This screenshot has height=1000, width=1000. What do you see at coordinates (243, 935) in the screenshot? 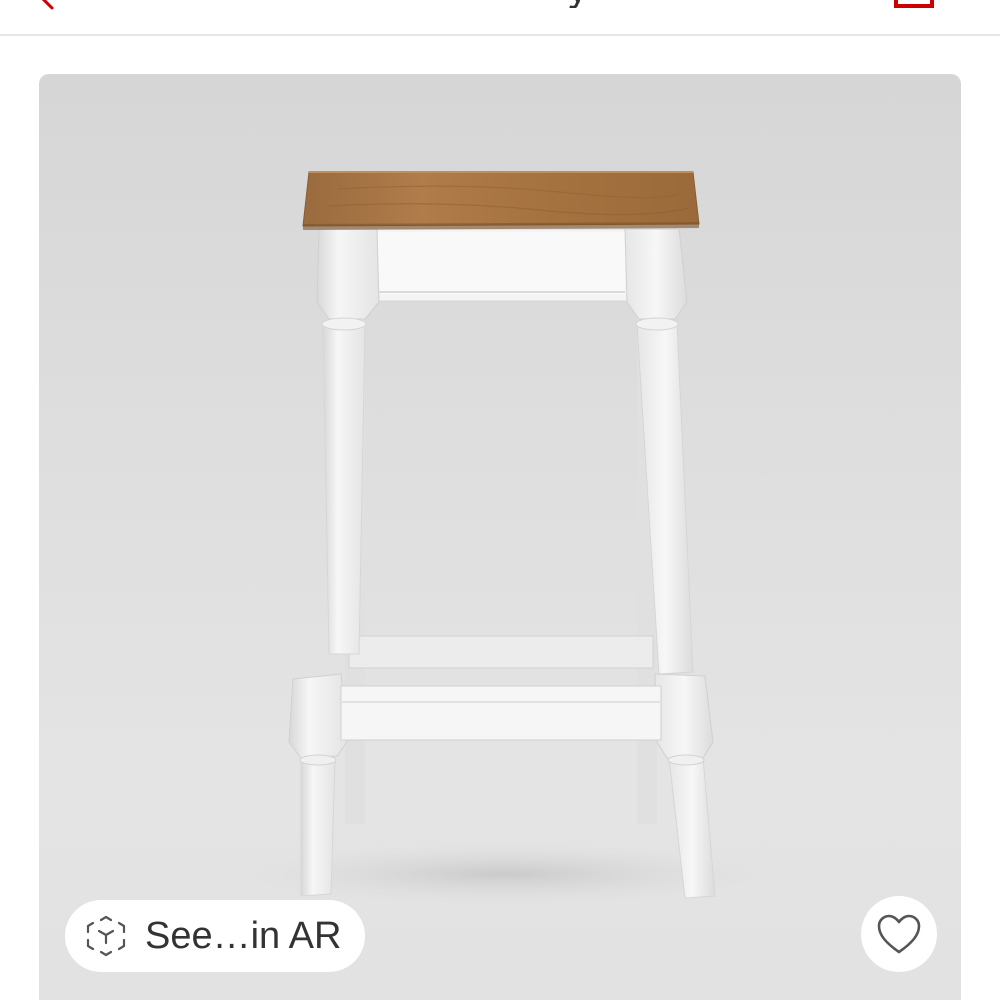
I see `ar-button-label: See…in AR` at bounding box center [243, 935].